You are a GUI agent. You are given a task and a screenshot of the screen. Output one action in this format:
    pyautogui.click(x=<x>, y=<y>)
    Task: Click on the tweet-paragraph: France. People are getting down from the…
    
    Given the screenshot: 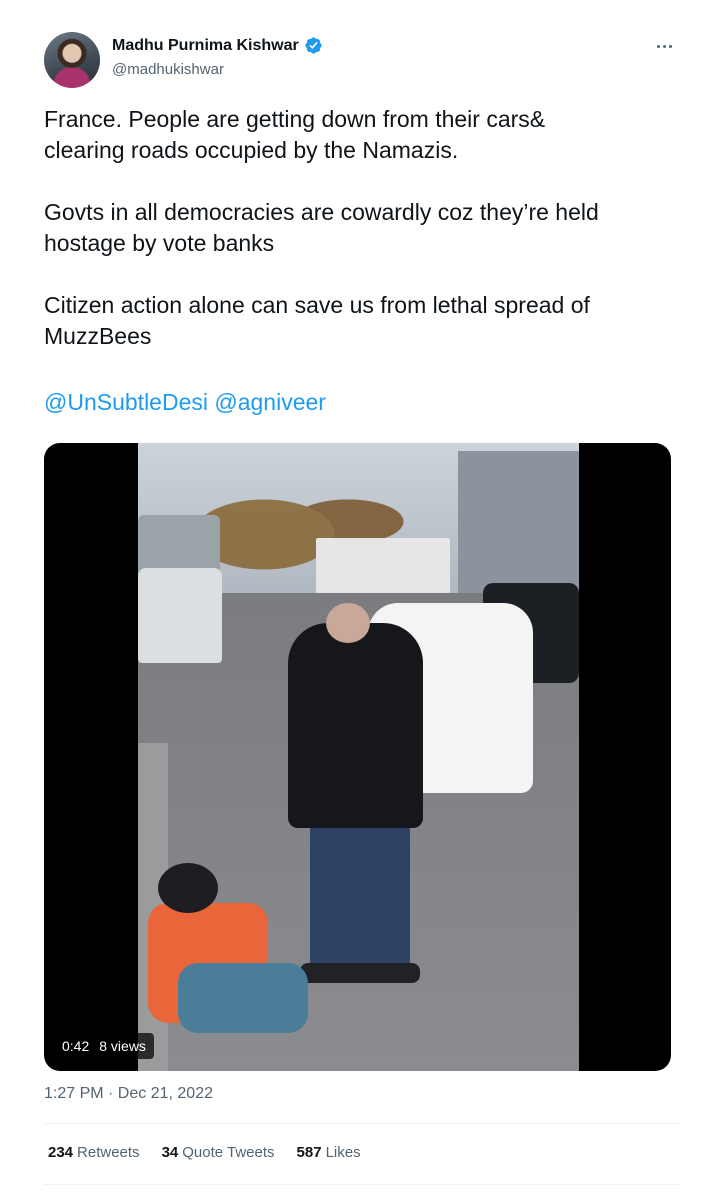 What is the action you would take?
    pyautogui.click(x=295, y=134)
    